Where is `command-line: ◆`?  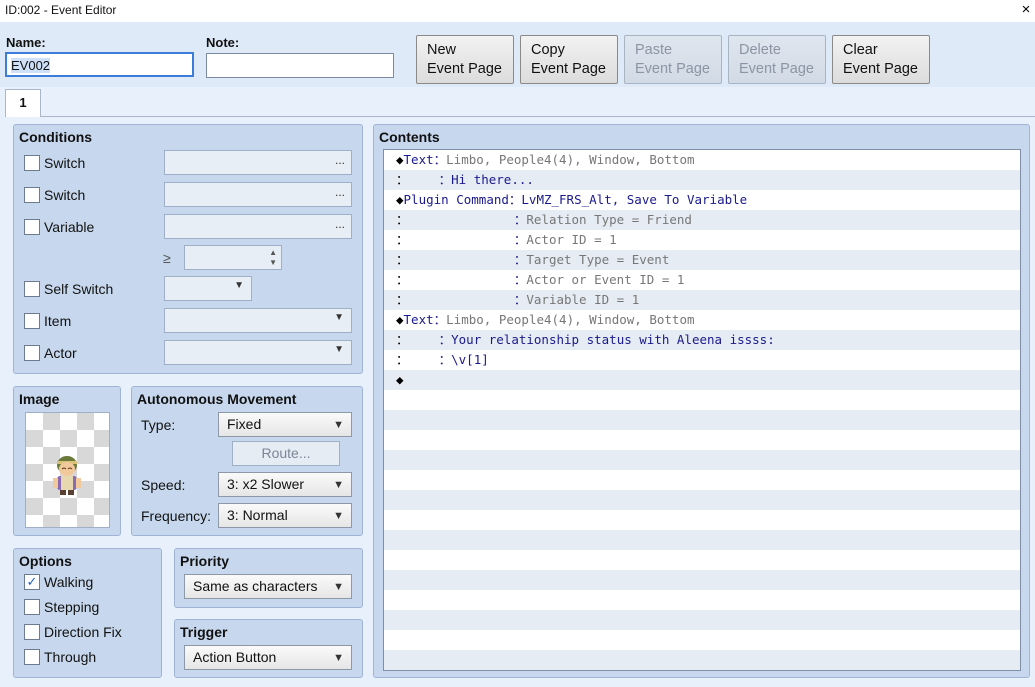
command-line: ◆ is located at coordinates (400, 380).